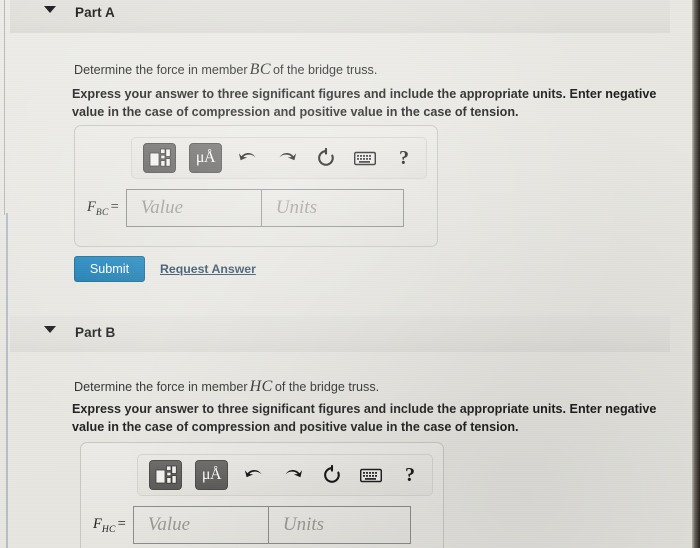 The height and width of the screenshot is (548, 700). I want to click on part-a-field-label: FBC =, so click(103, 208).